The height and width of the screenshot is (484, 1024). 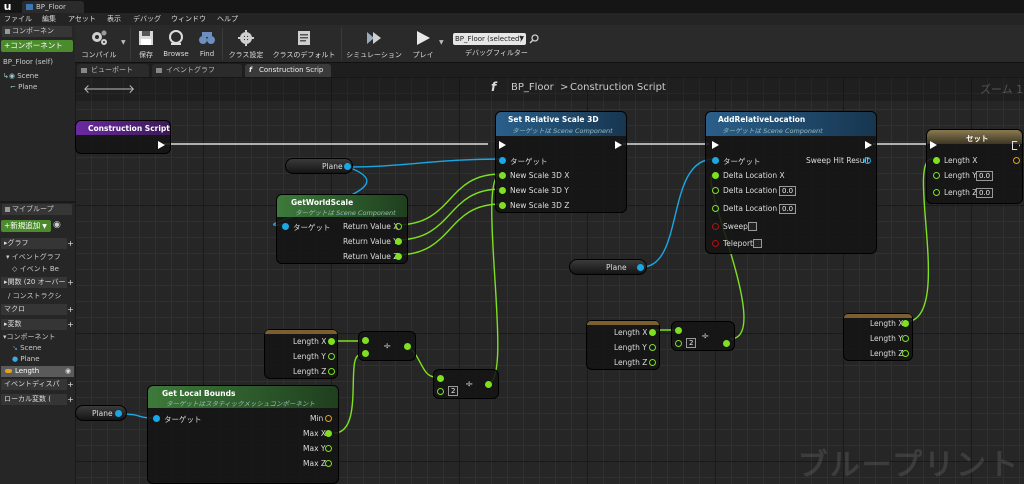 I want to click on max-y-pin, so click(x=328, y=448).